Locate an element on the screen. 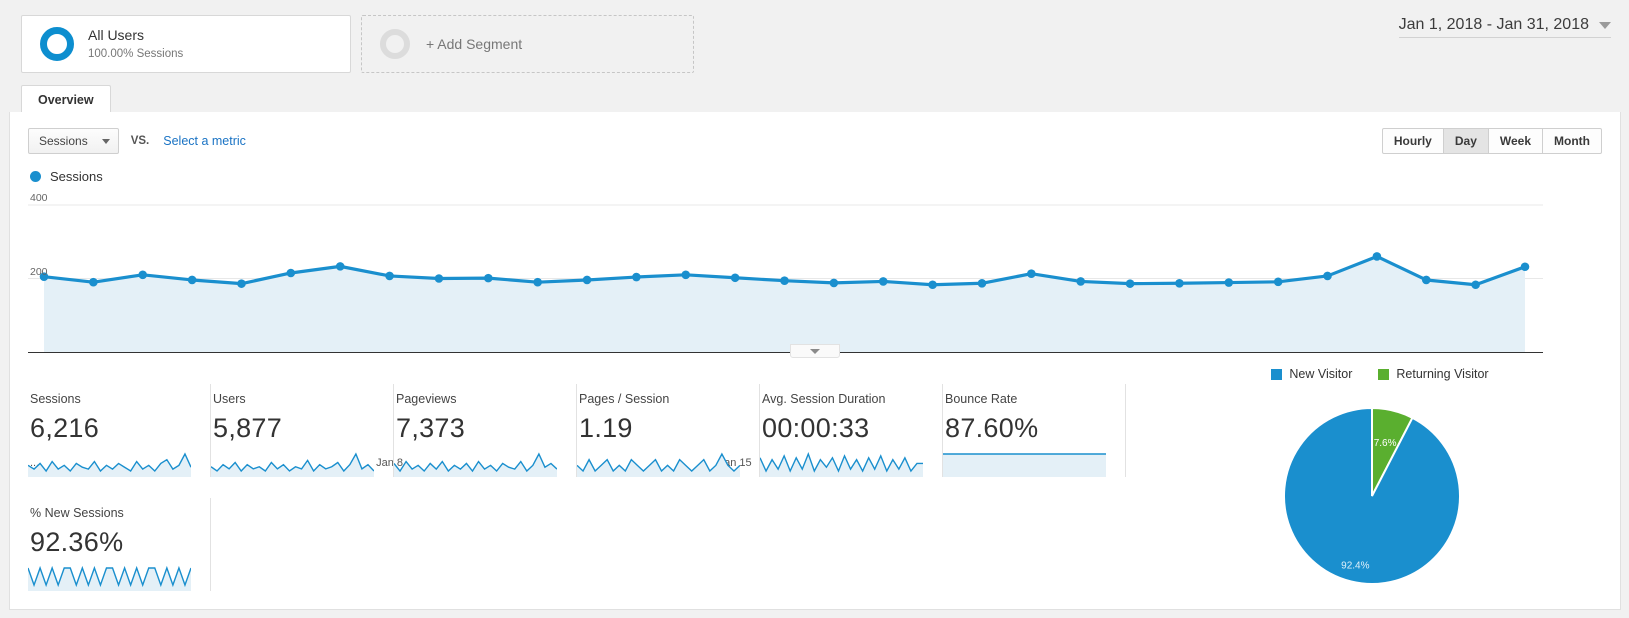 The height and width of the screenshot is (618, 1629). metric-card-value: 1.19 is located at coordinates (606, 428).